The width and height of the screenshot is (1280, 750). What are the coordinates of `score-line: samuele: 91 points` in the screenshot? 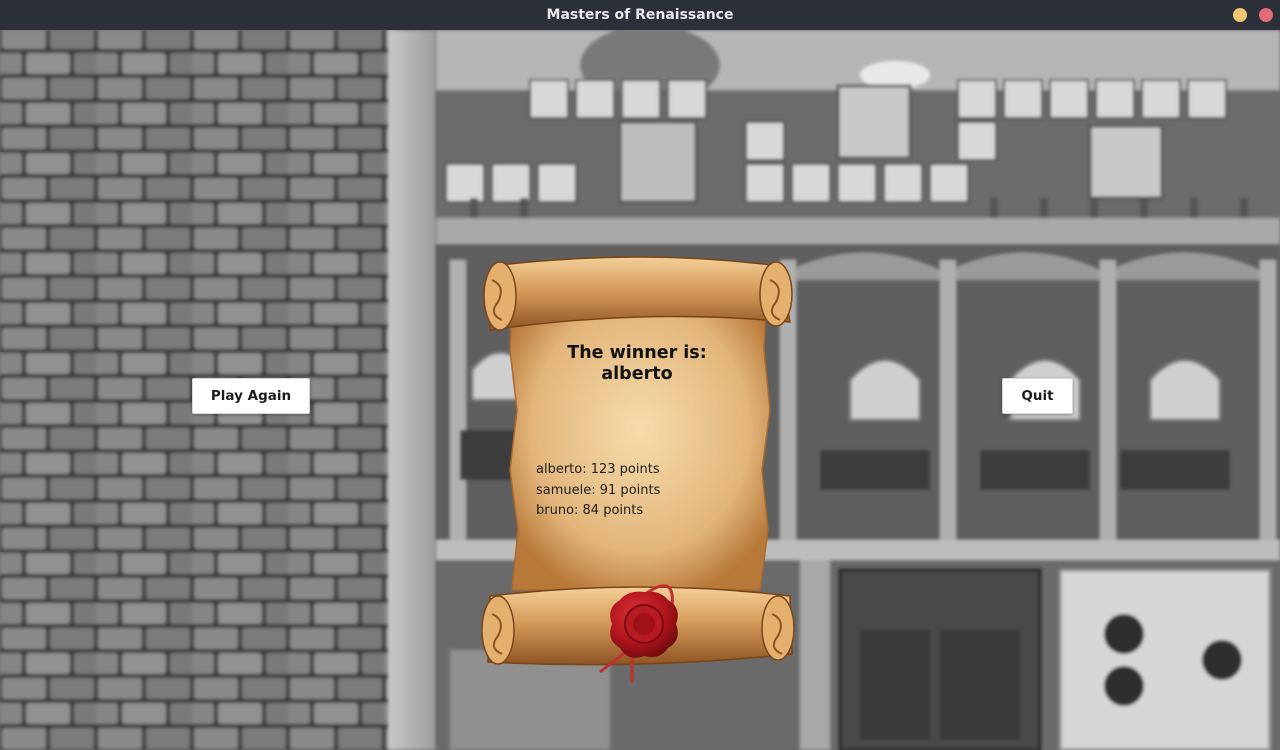 It's located at (598, 490).